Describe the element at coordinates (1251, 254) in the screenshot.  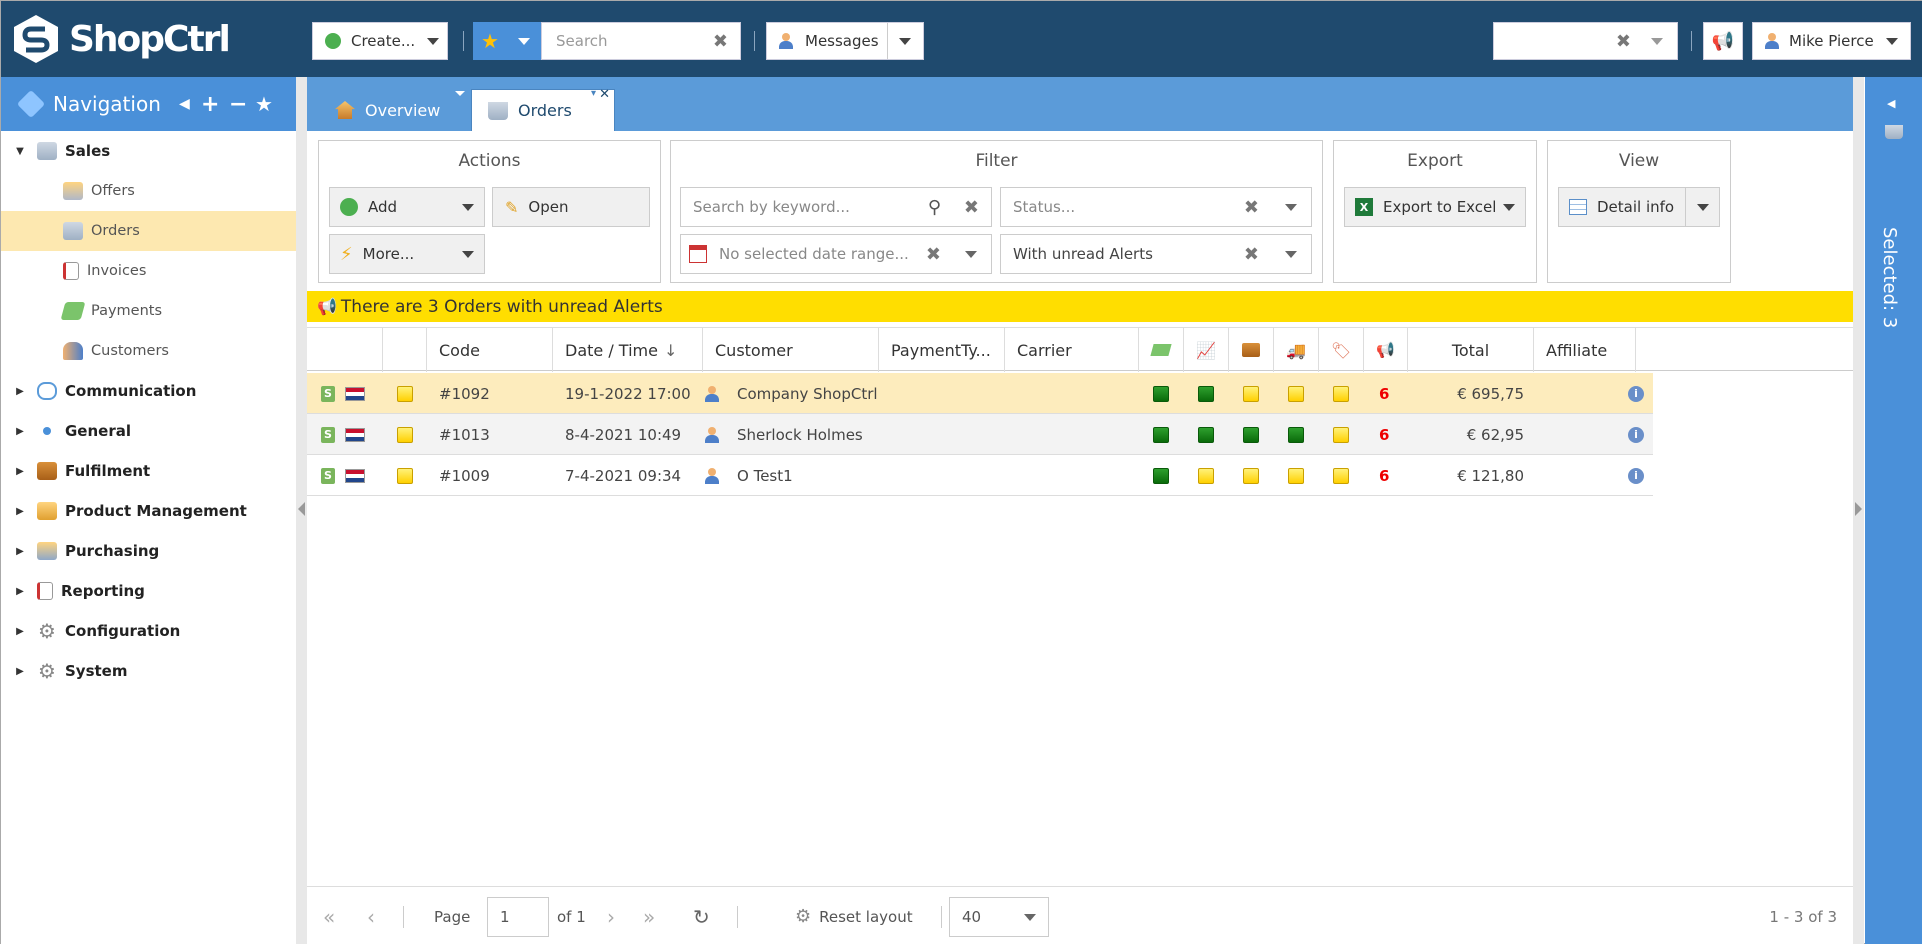
I see `clear-alerts-icon: ✖` at that location.